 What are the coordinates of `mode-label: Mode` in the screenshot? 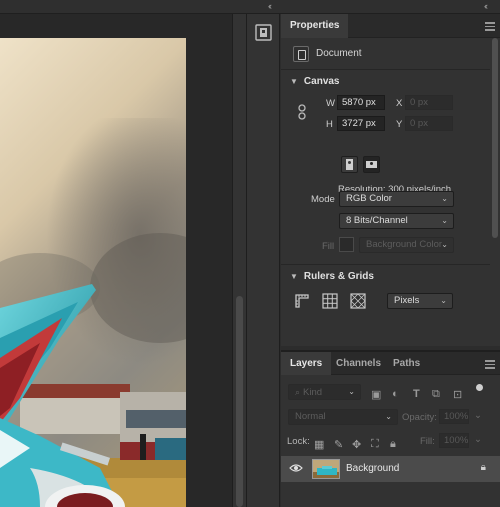 It's located at (323, 199).